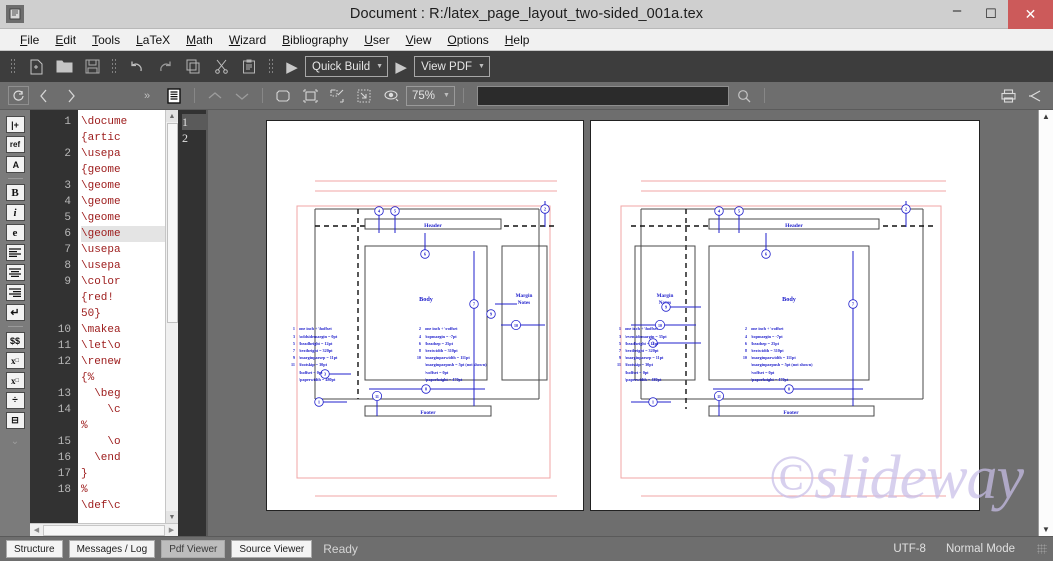 The height and width of the screenshot is (561, 1053). What do you see at coordinates (64, 67) in the screenshot?
I see `open-folder-icon` at bounding box center [64, 67].